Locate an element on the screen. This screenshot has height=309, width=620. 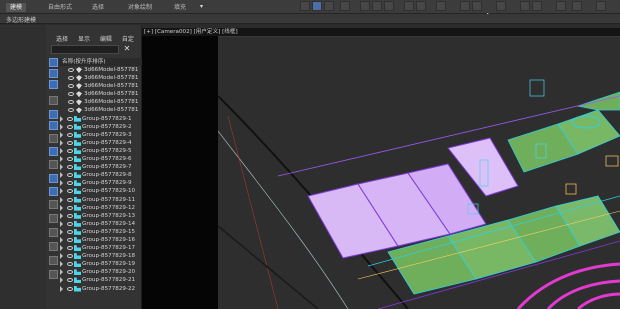
tab-object-paint: 对象绘制 is located at coordinates (140, 7).